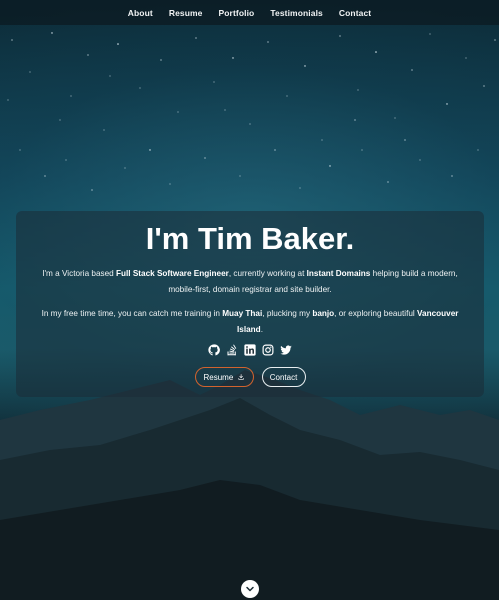 This screenshot has height=600, width=499. What do you see at coordinates (261, 329) in the screenshot?
I see `free-time-text: .` at bounding box center [261, 329].